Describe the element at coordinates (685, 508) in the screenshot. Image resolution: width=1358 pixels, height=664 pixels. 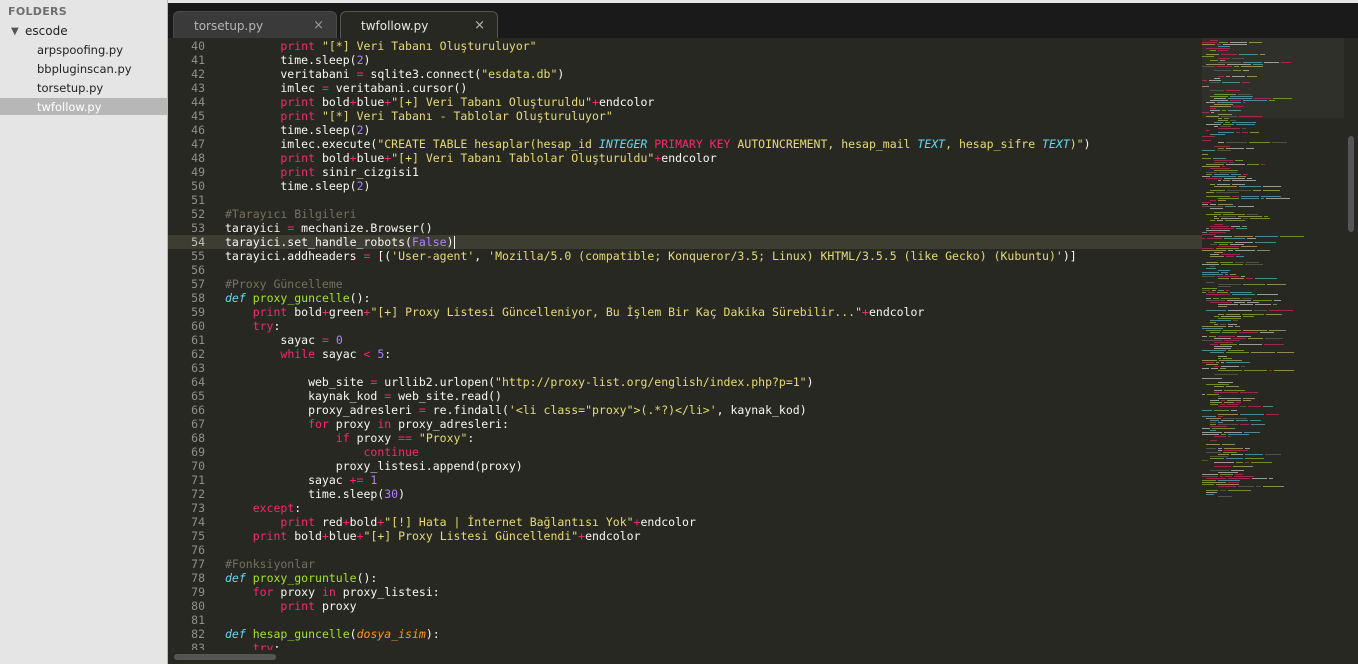
I see `code-line: 73 except:` at that location.